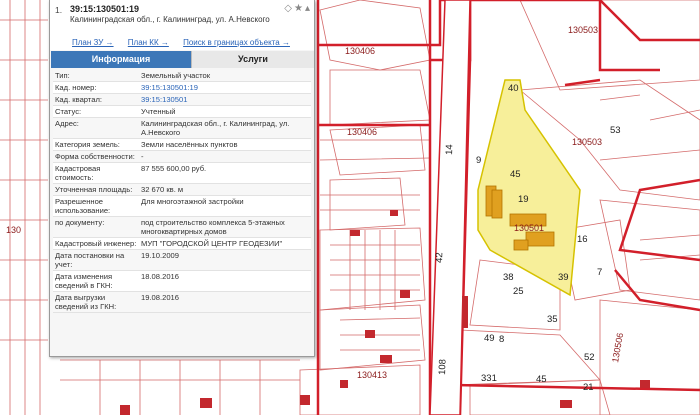  Describe the element at coordinates (158, 111) in the screenshot. I see `info-row-value: Учтенный` at that location.